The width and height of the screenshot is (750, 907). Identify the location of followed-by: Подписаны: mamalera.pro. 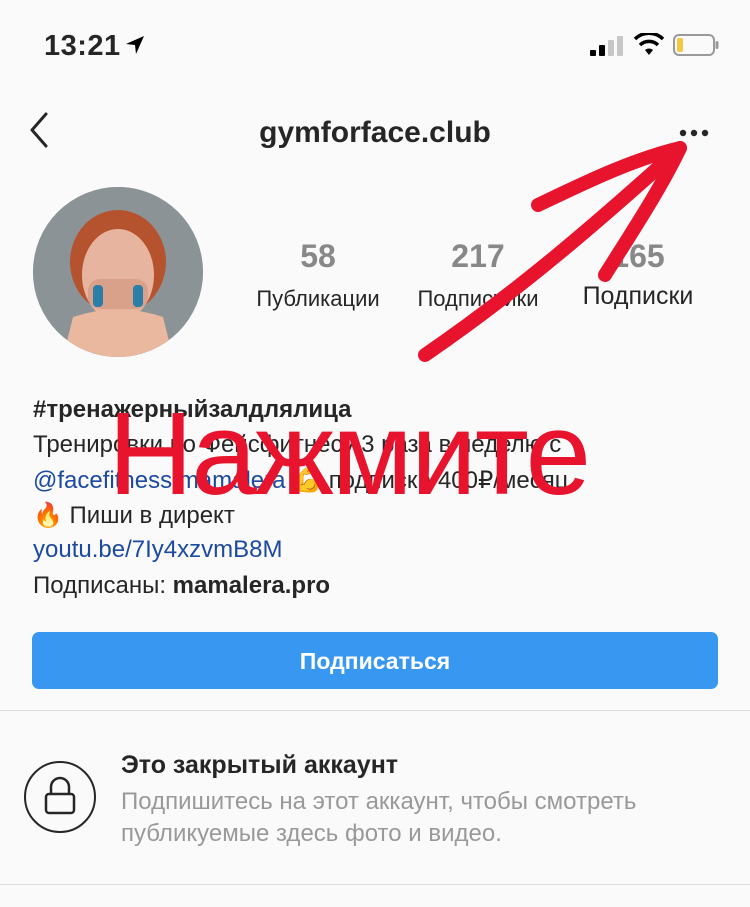
(181, 586).